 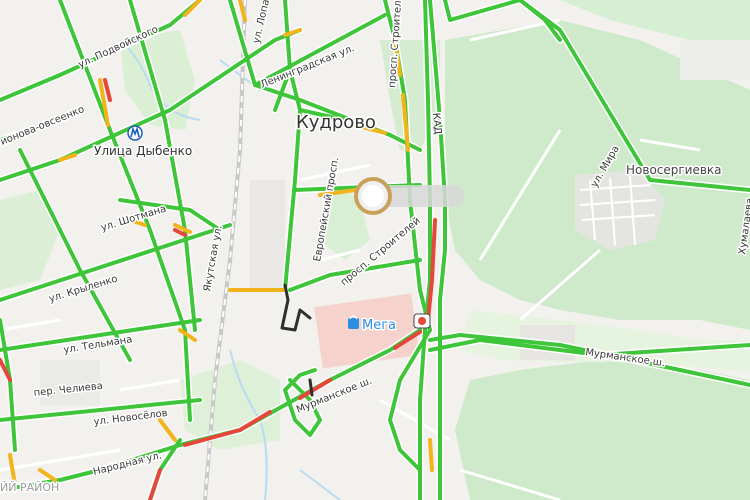 I want to click on street-leningradskaya: Ленинградская ул., so click(x=307, y=67).